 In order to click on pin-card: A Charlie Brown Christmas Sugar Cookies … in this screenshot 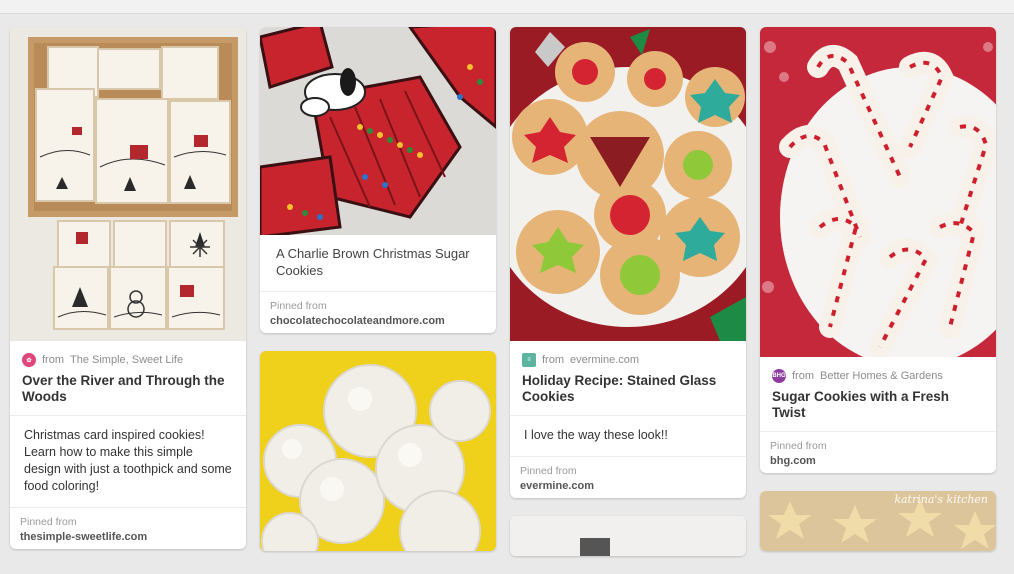, I will do `click(378, 180)`.